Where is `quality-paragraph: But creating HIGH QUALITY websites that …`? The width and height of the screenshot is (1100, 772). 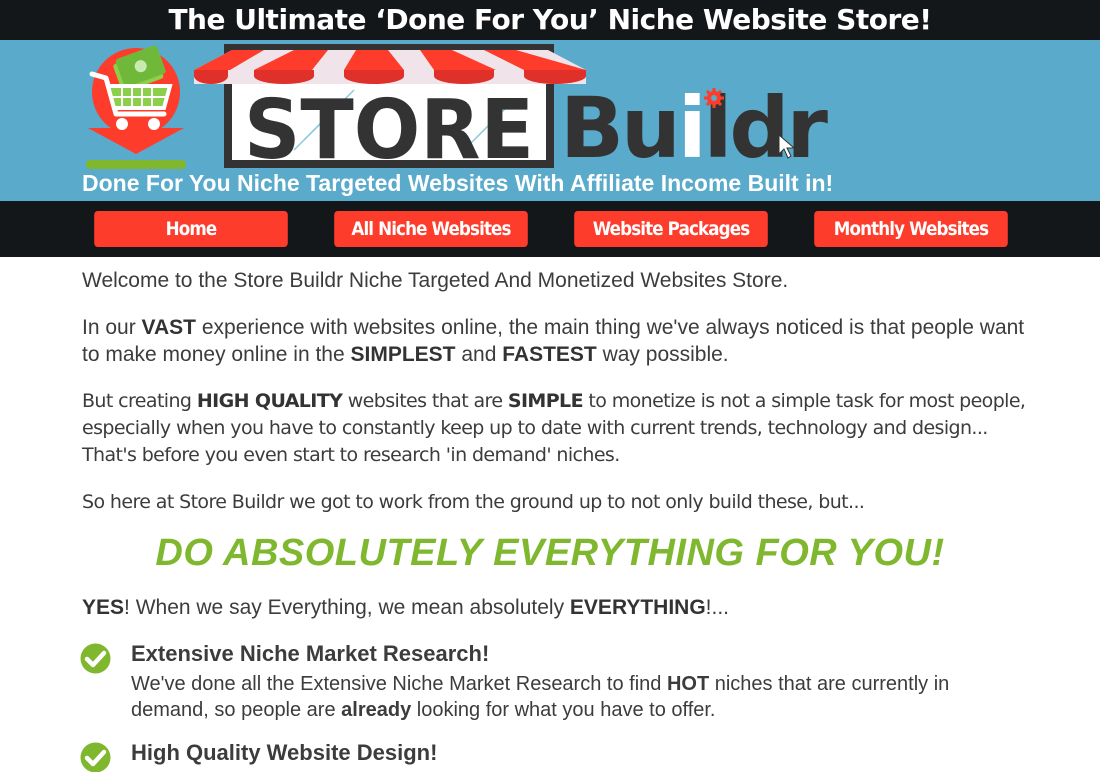 quality-paragraph: But creating HIGH QUALITY websites that … is located at coordinates (554, 428).